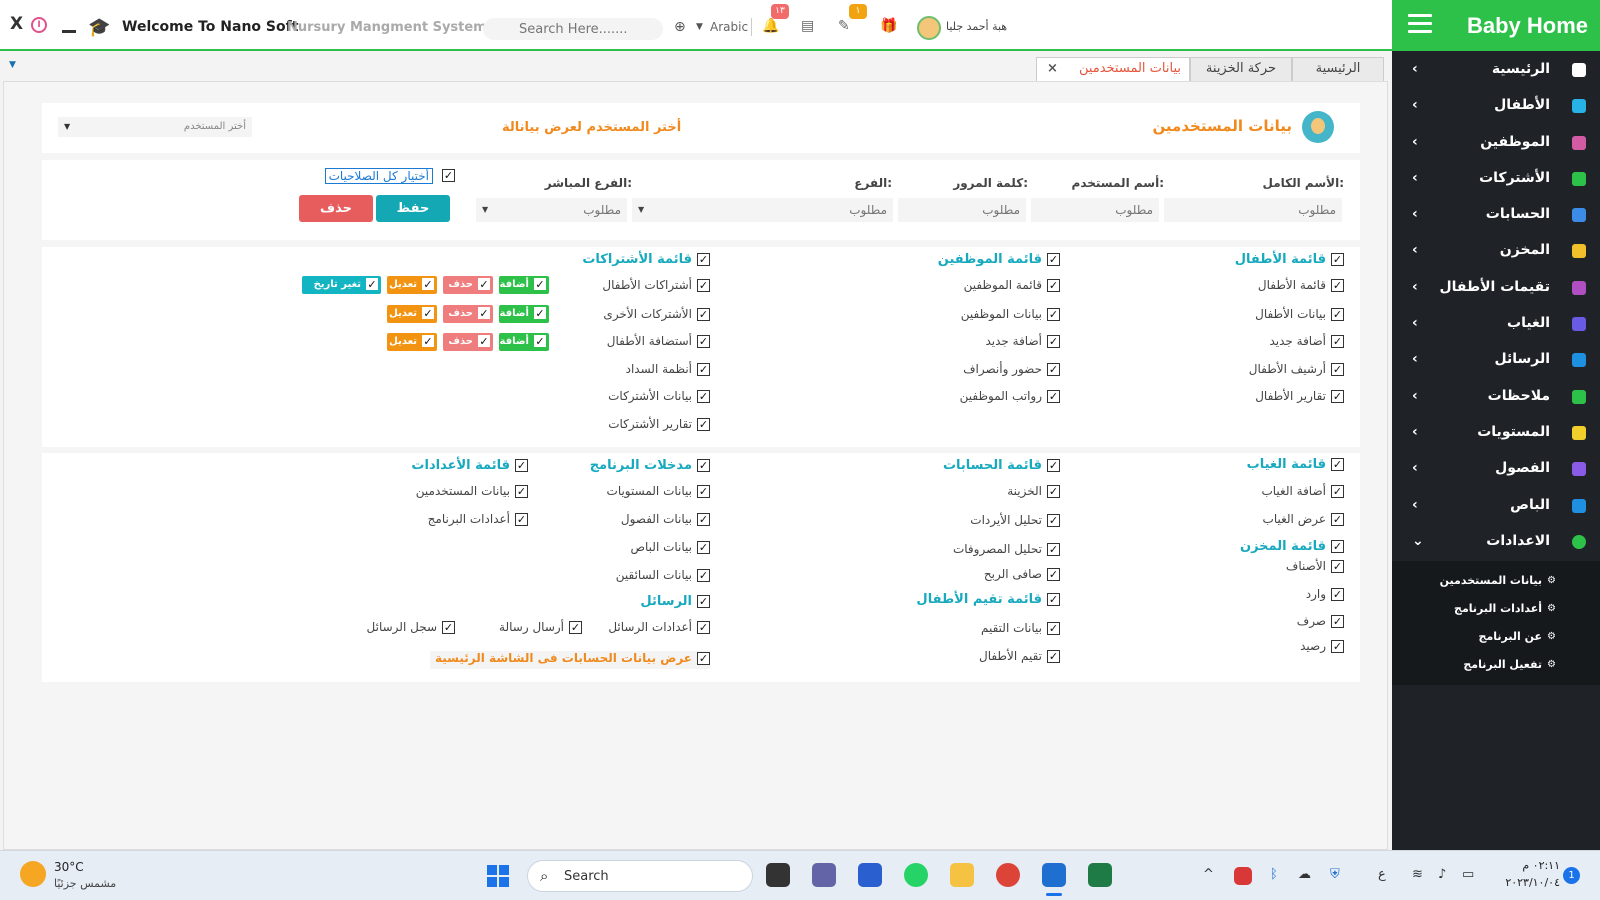 This screenshot has height=900, width=1600. Describe the element at coordinates (1244, 521) in the screenshot. I see `perm-item: عرض الغياب` at that location.